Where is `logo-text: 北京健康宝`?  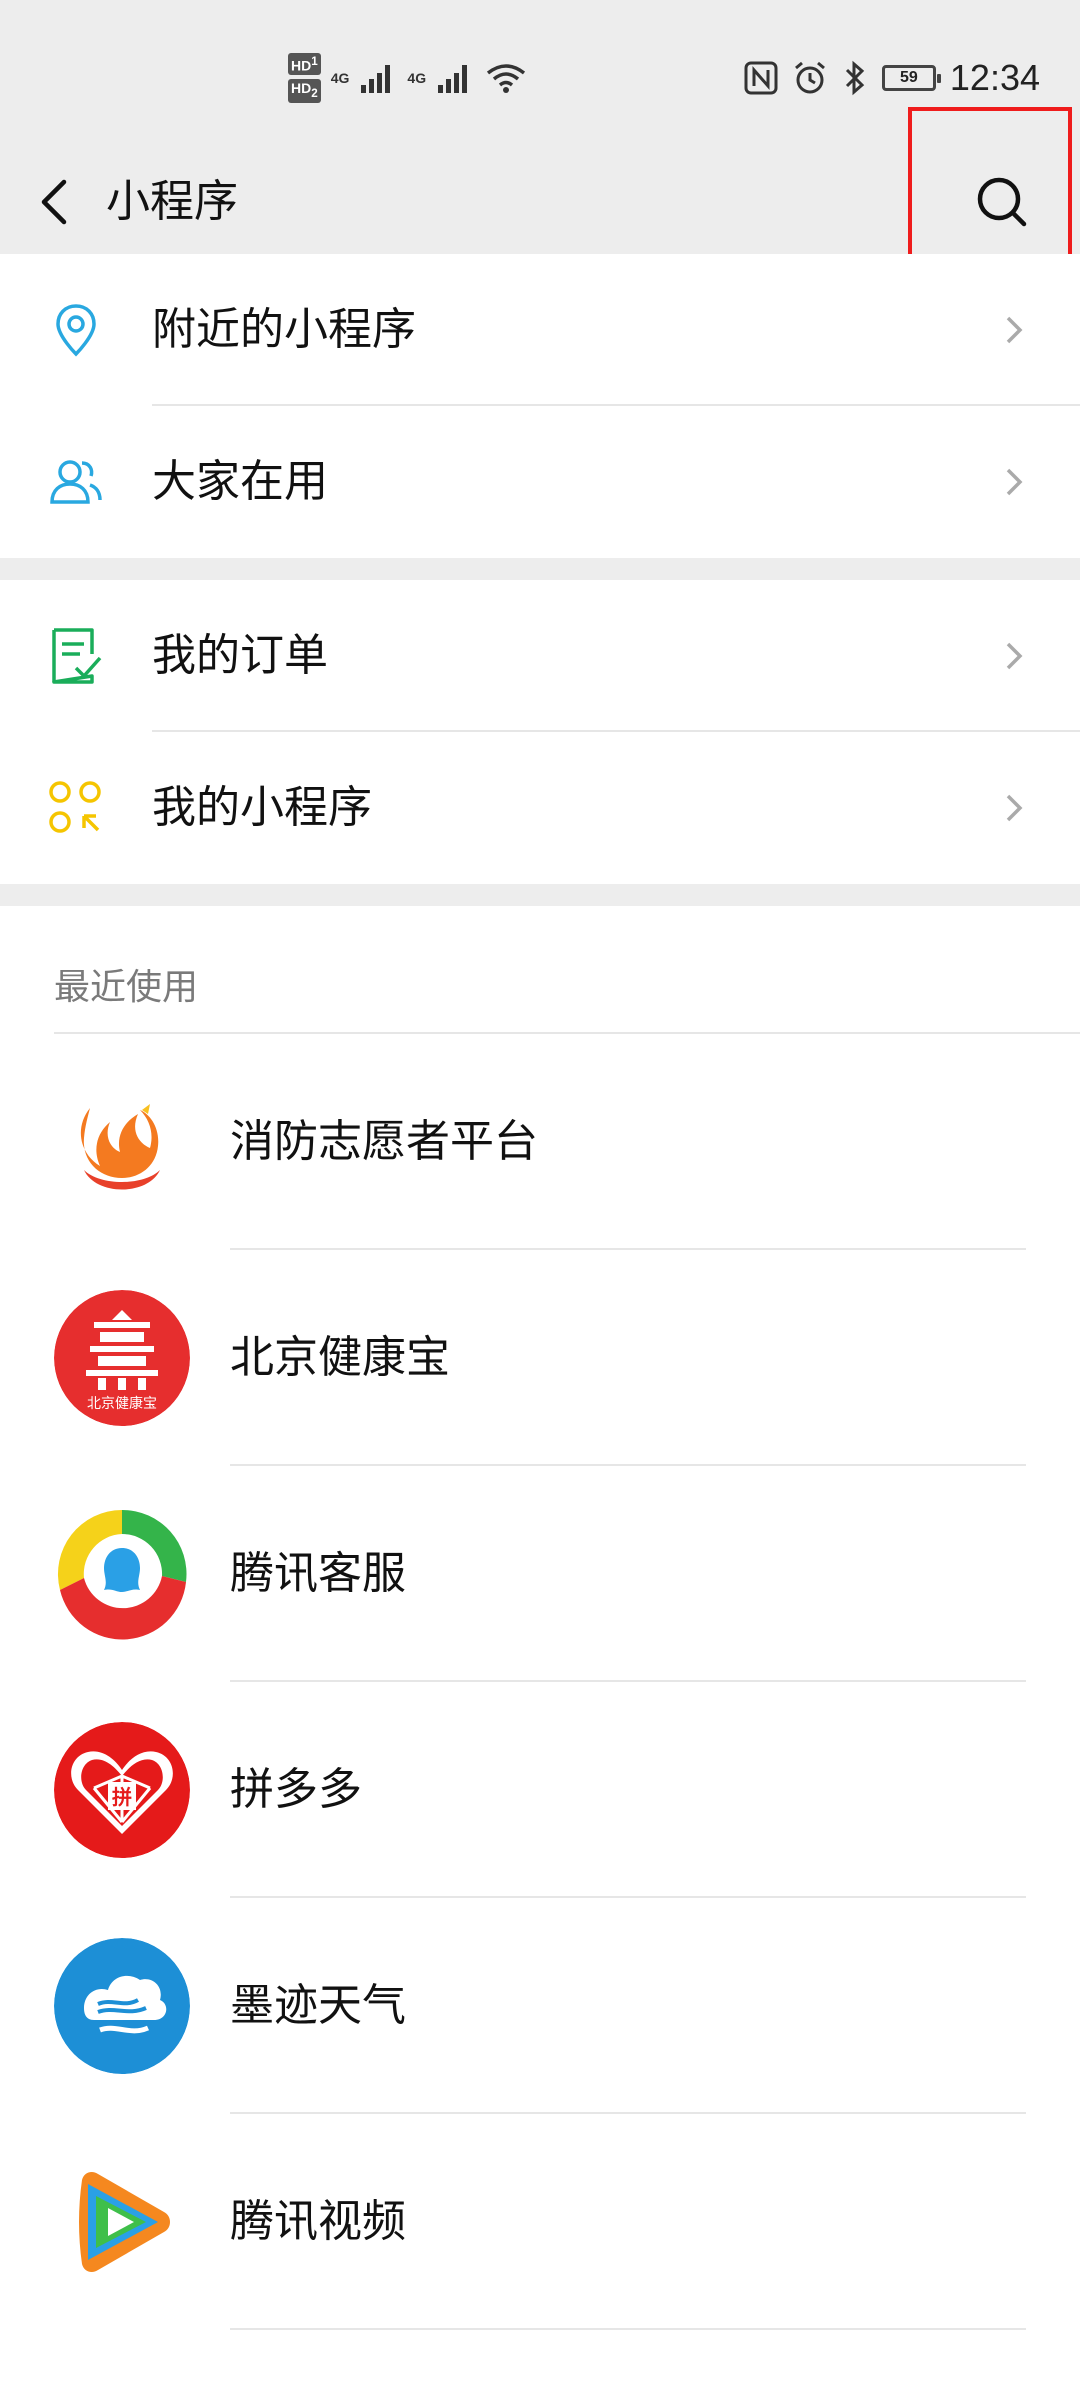 logo-text: 北京健康宝 is located at coordinates (122, 1403).